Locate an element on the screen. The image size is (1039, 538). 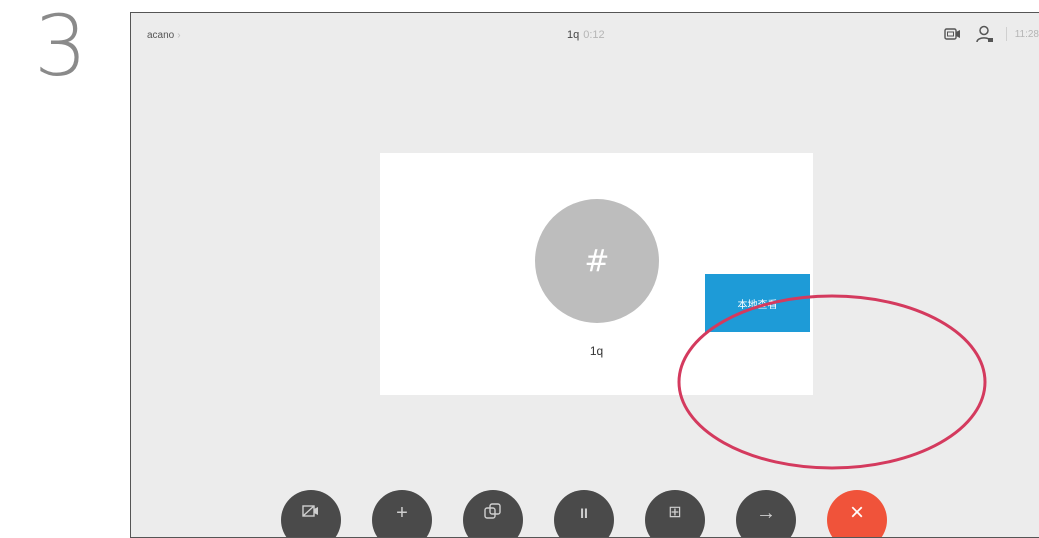
call-toolbar: + II ⊞ → × is located at coordinates (584, 513).